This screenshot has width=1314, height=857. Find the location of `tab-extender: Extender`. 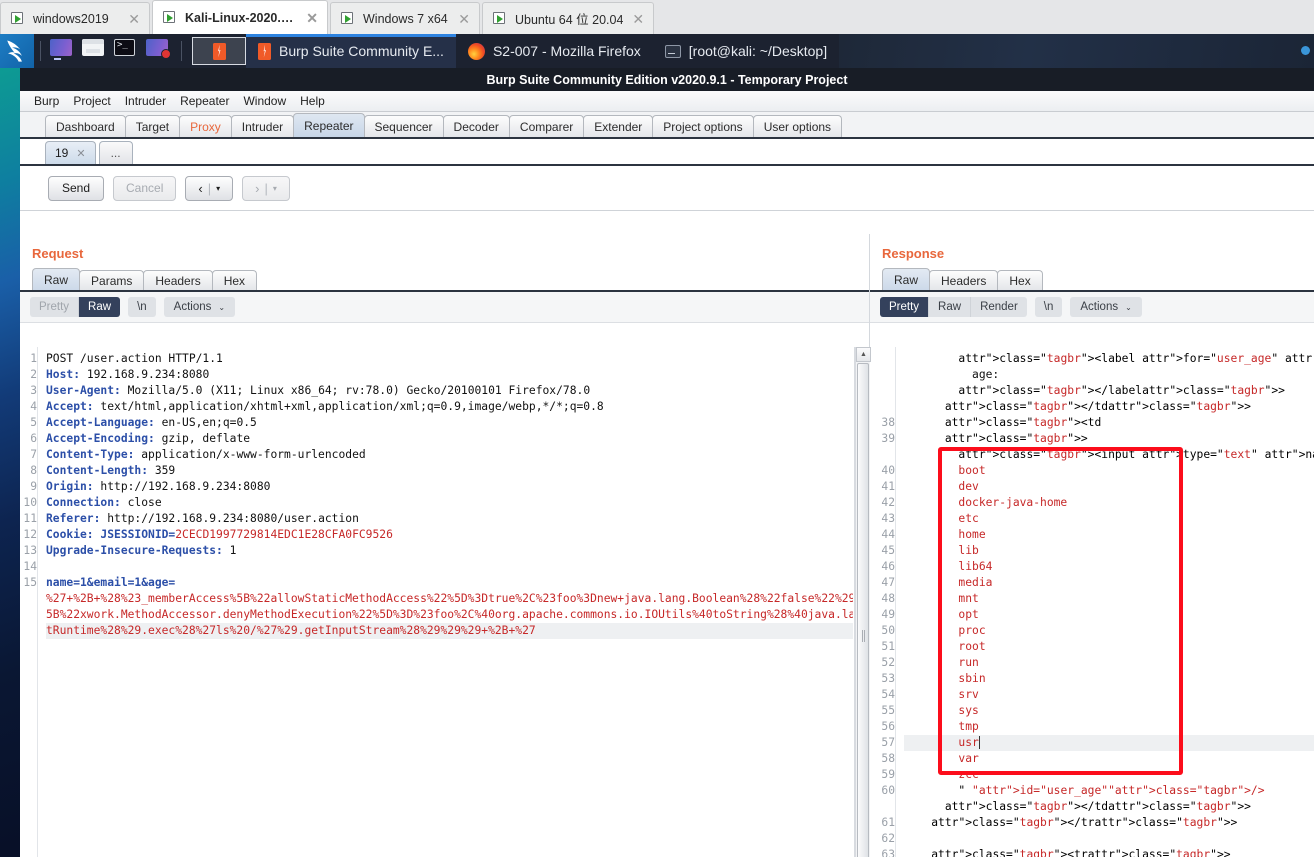

tab-extender: Extender is located at coordinates (618, 126).